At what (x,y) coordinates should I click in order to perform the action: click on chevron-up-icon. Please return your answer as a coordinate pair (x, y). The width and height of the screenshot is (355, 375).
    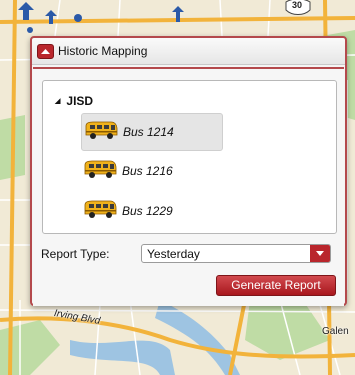
    Looking at the image, I should click on (45, 51).